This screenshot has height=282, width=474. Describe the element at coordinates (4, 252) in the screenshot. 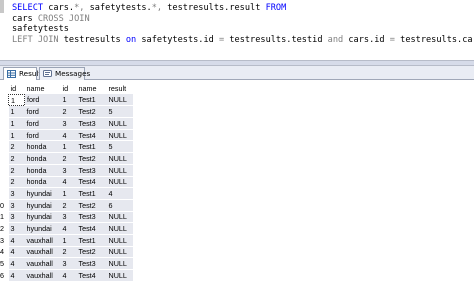

I see `row-number: 4` at that location.